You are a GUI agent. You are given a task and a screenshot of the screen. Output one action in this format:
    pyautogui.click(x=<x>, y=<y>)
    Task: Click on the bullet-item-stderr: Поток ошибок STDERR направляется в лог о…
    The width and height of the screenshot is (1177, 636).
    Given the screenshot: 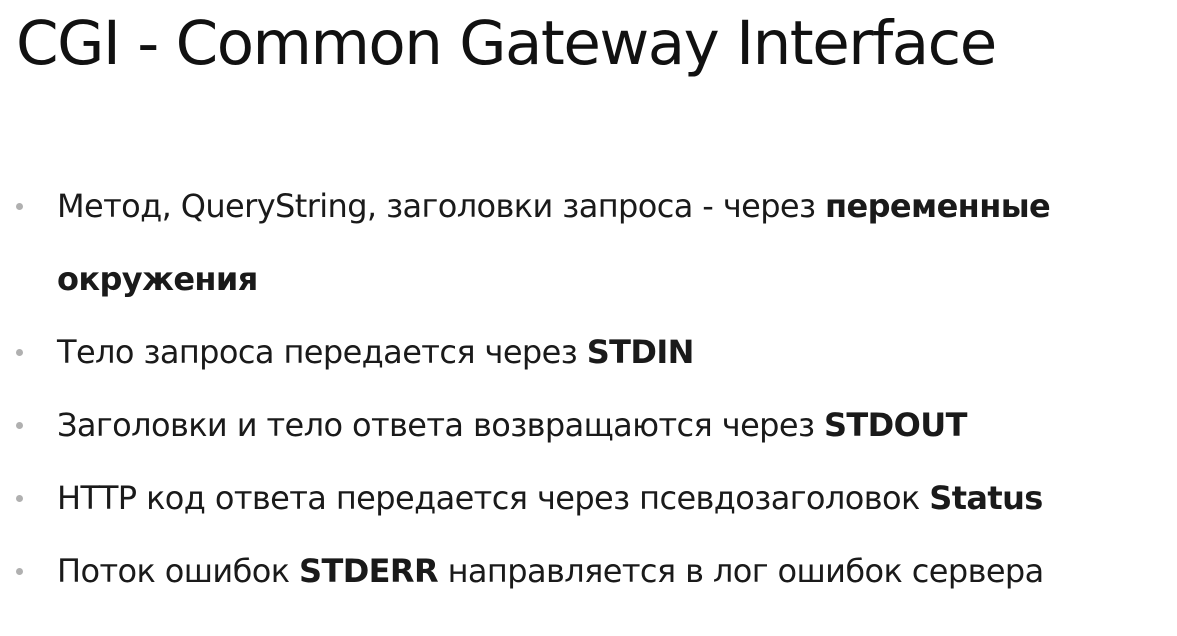 What is the action you would take?
    pyautogui.click(x=588, y=571)
    